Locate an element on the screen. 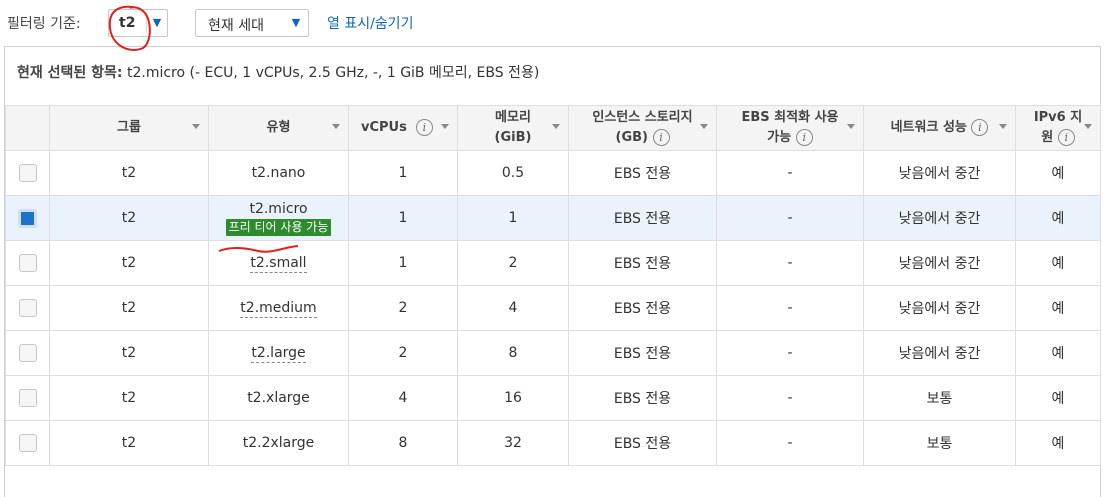  cell-vcpus: 1 is located at coordinates (403, 263).